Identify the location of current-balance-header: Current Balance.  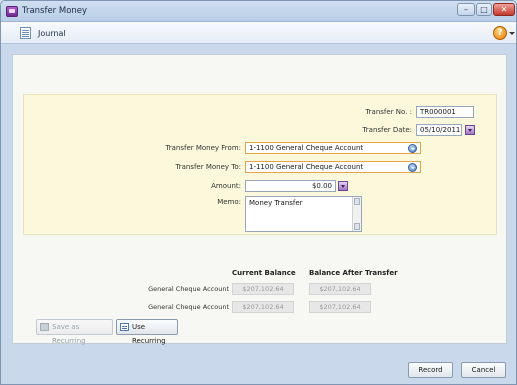
(264, 273).